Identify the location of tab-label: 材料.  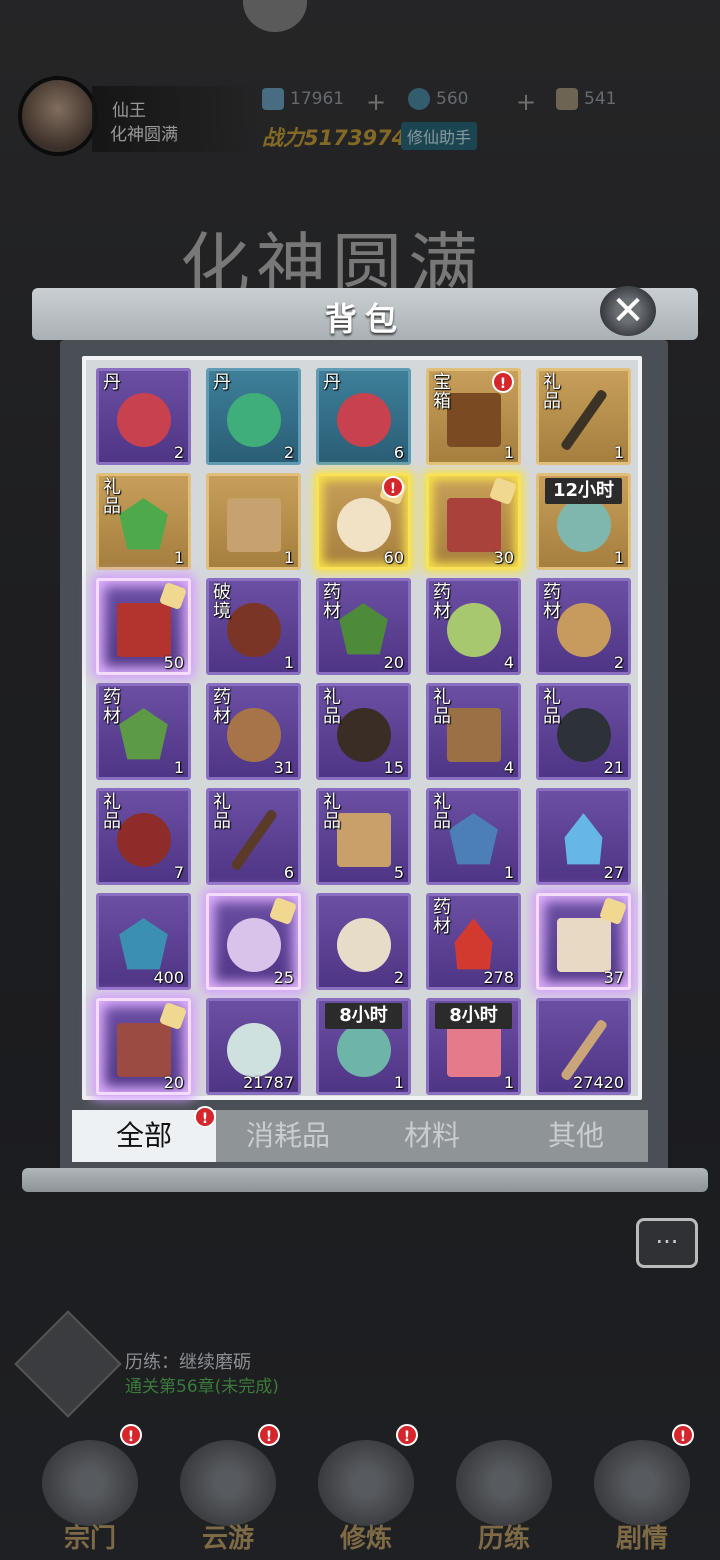
(431, 1135).